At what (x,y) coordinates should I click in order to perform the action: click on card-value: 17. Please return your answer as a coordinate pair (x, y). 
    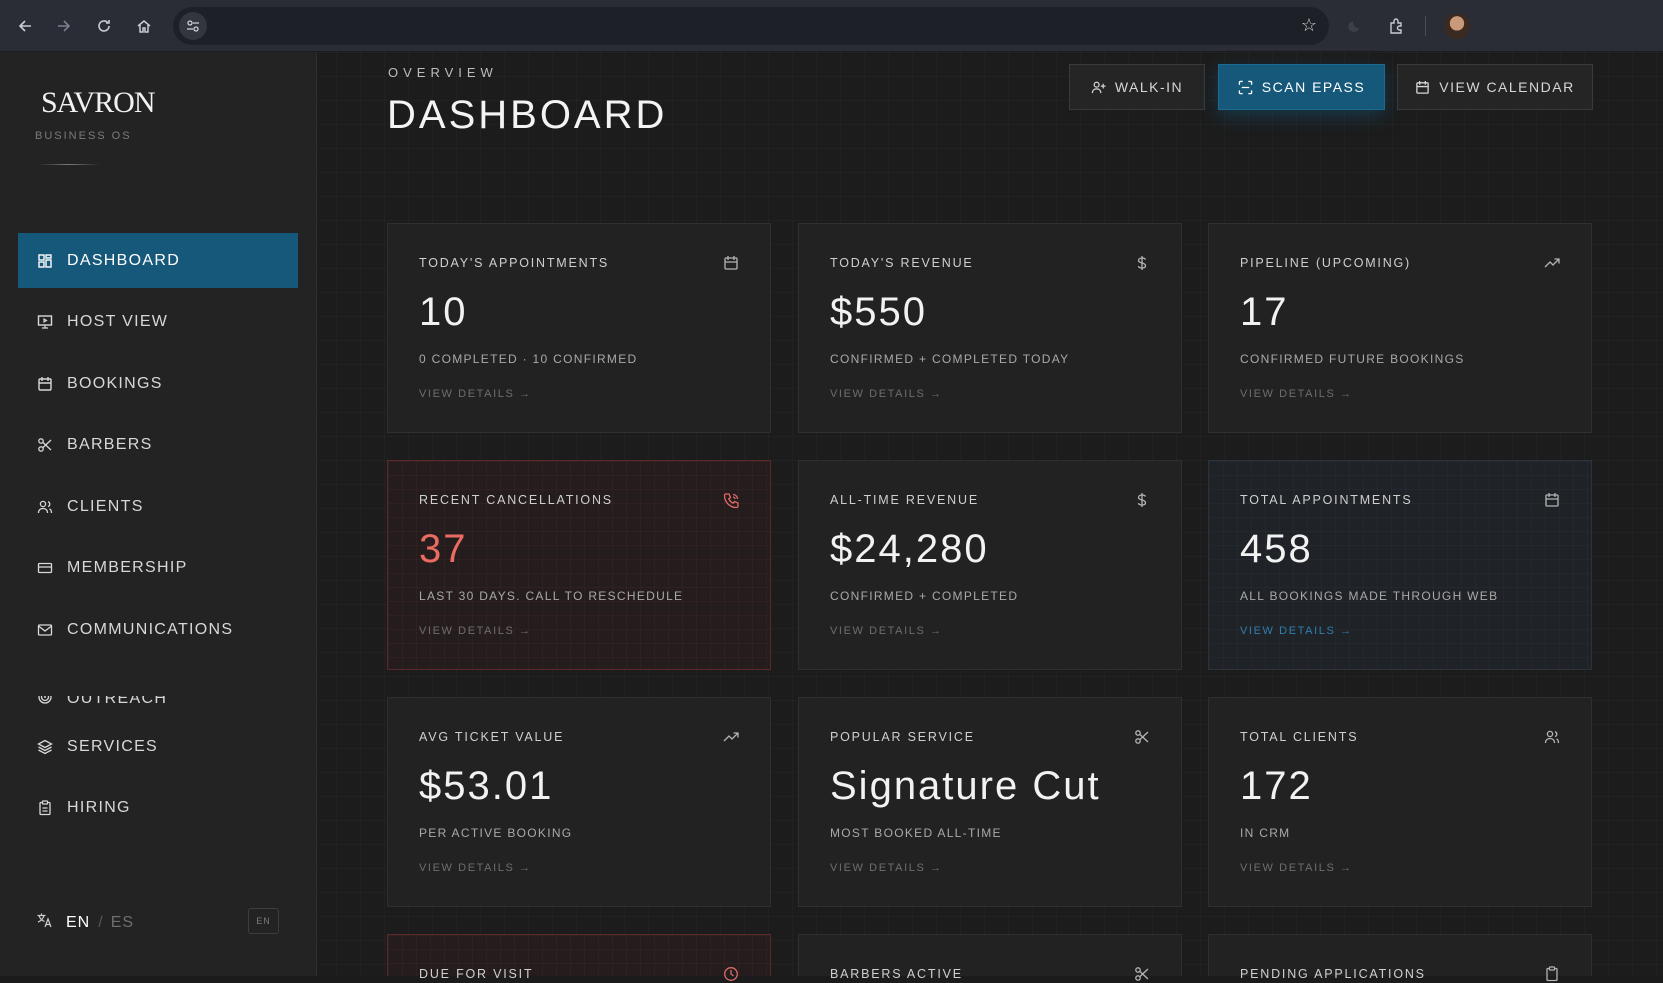
    Looking at the image, I should click on (1264, 312).